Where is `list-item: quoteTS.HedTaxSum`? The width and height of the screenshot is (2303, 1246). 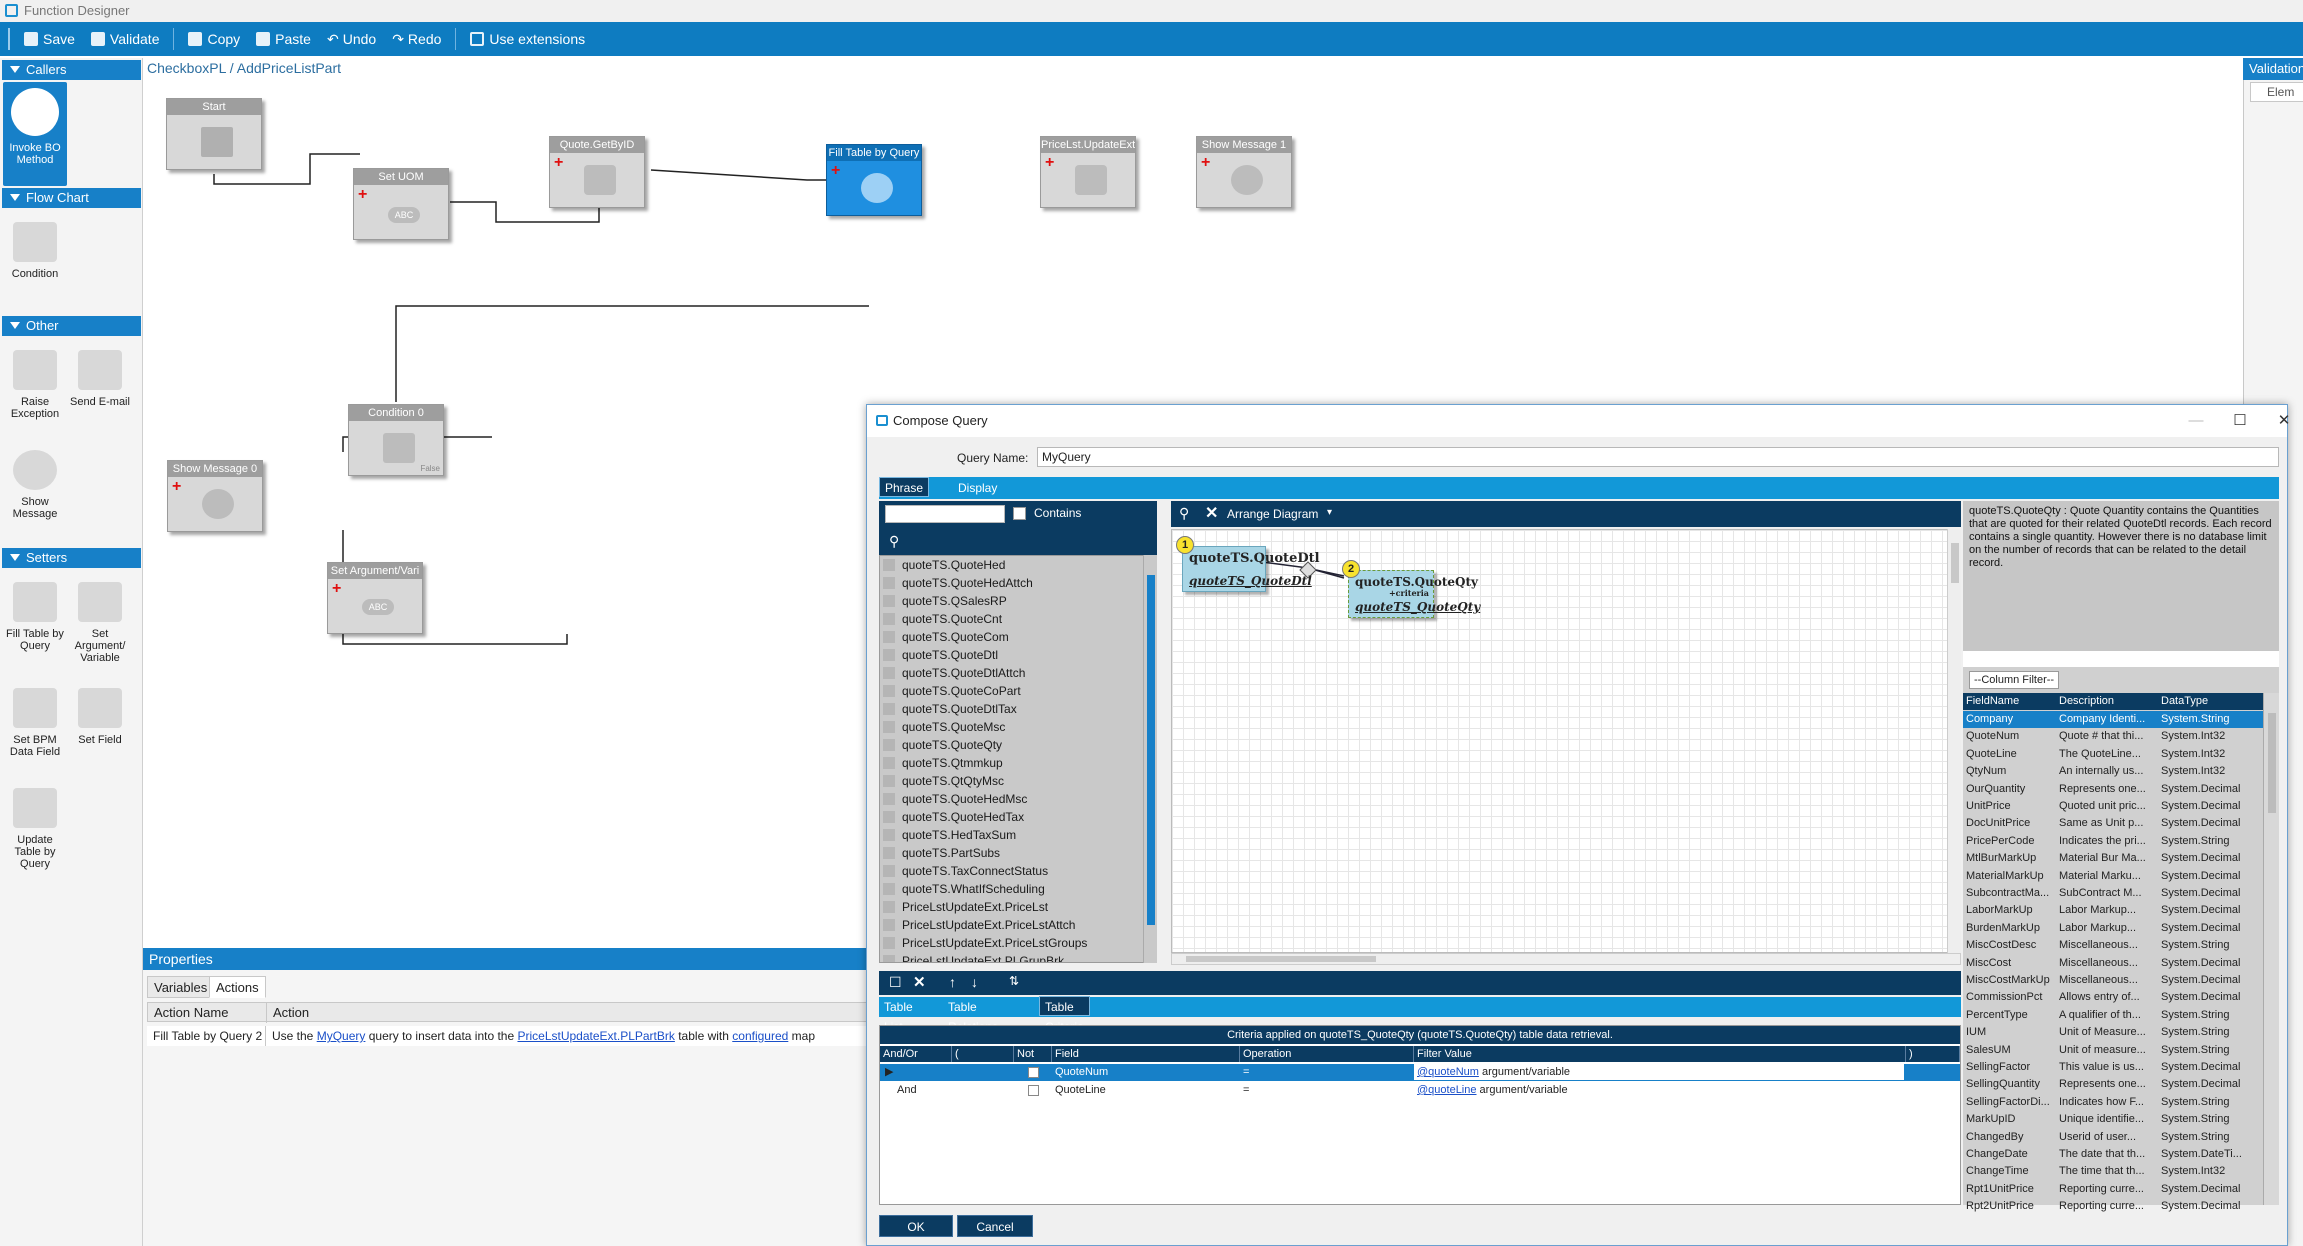
list-item: quoteTS.HedTaxSum is located at coordinates (1017, 835).